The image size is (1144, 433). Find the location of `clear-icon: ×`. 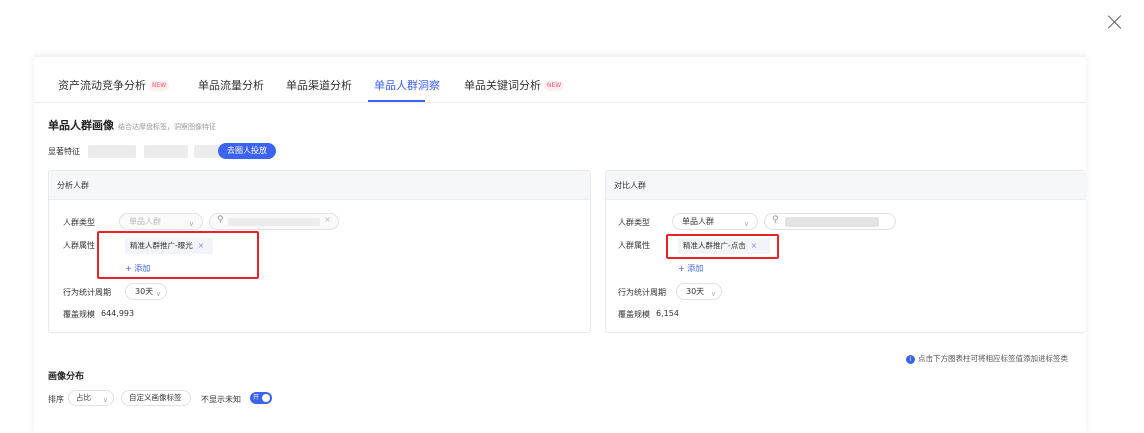

clear-icon: × is located at coordinates (327, 219).